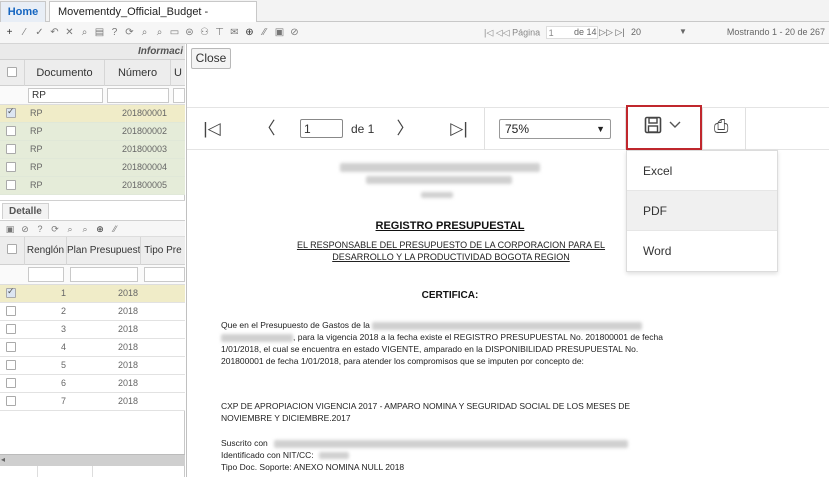 Image resolution: width=829 pixels, height=477 pixels. Describe the element at coordinates (153, 19) in the screenshot. I see `tab-movements-budget: Movementdy_Official_Budget -[qmovo]×` at that location.